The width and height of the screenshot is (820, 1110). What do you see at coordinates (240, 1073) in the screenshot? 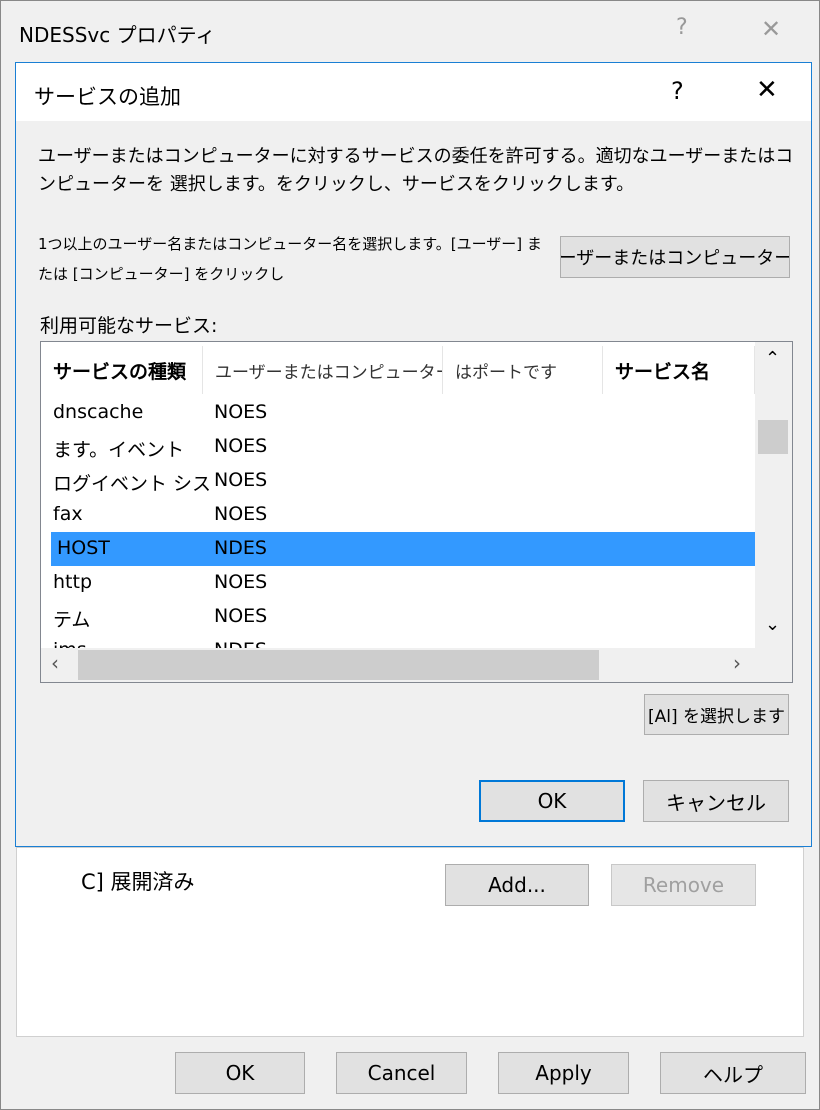
I see `footer-ok-button: OK` at bounding box center [240, 1073].